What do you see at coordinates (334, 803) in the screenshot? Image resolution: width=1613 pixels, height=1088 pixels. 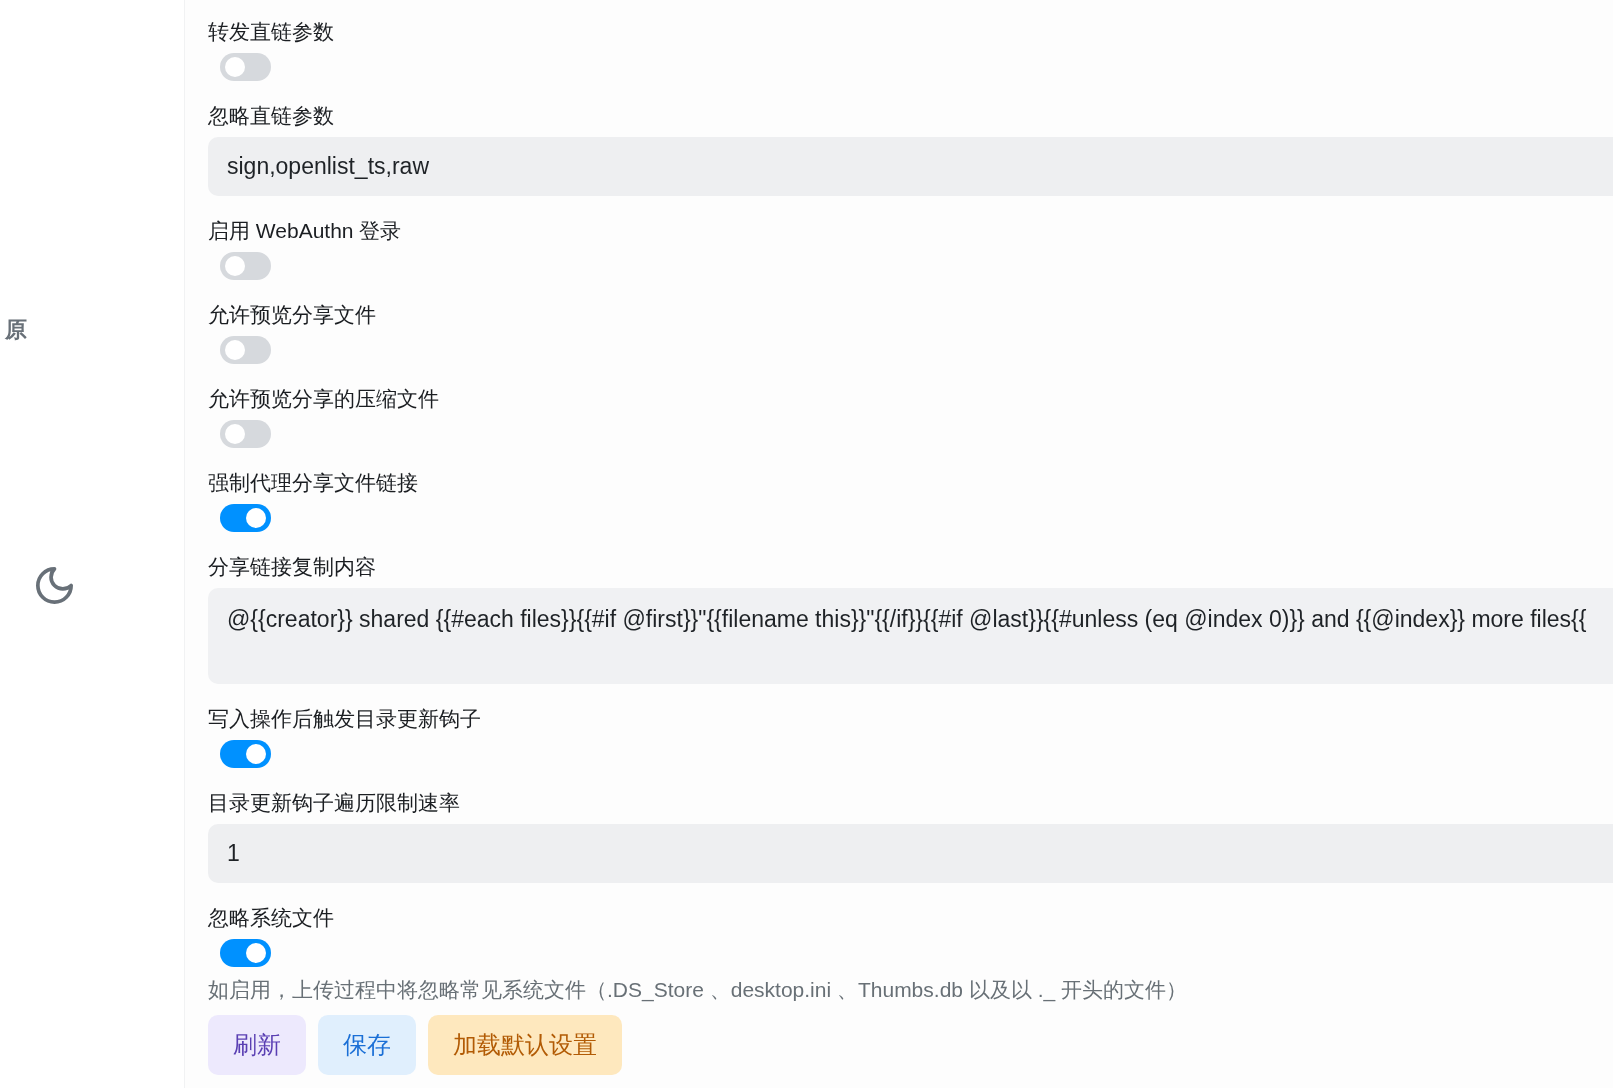 I see `setting-label: 目录更新钩子遍历限制速率` at bounding box center [334, 803].